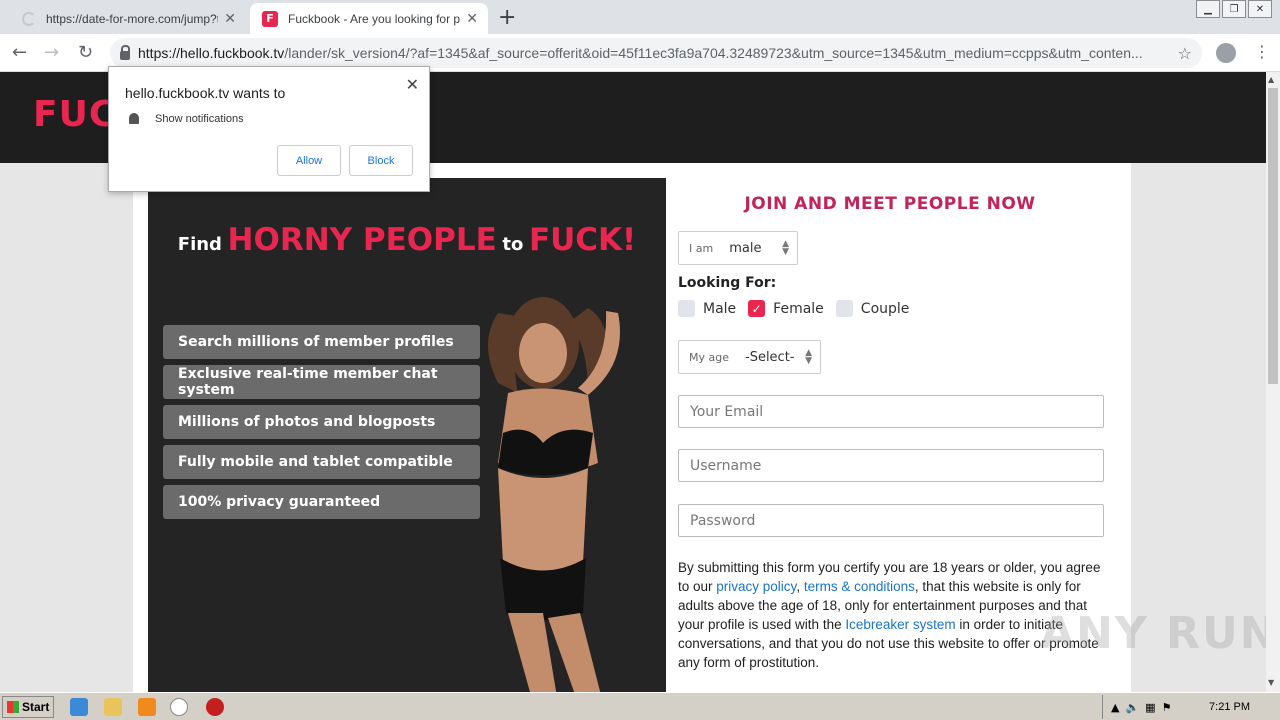 The height and width of the screenshot is (720, 1280). Describe the element at coordinates (507, 17) in the screenshot. I see `new-tab-icon: +` at that location.